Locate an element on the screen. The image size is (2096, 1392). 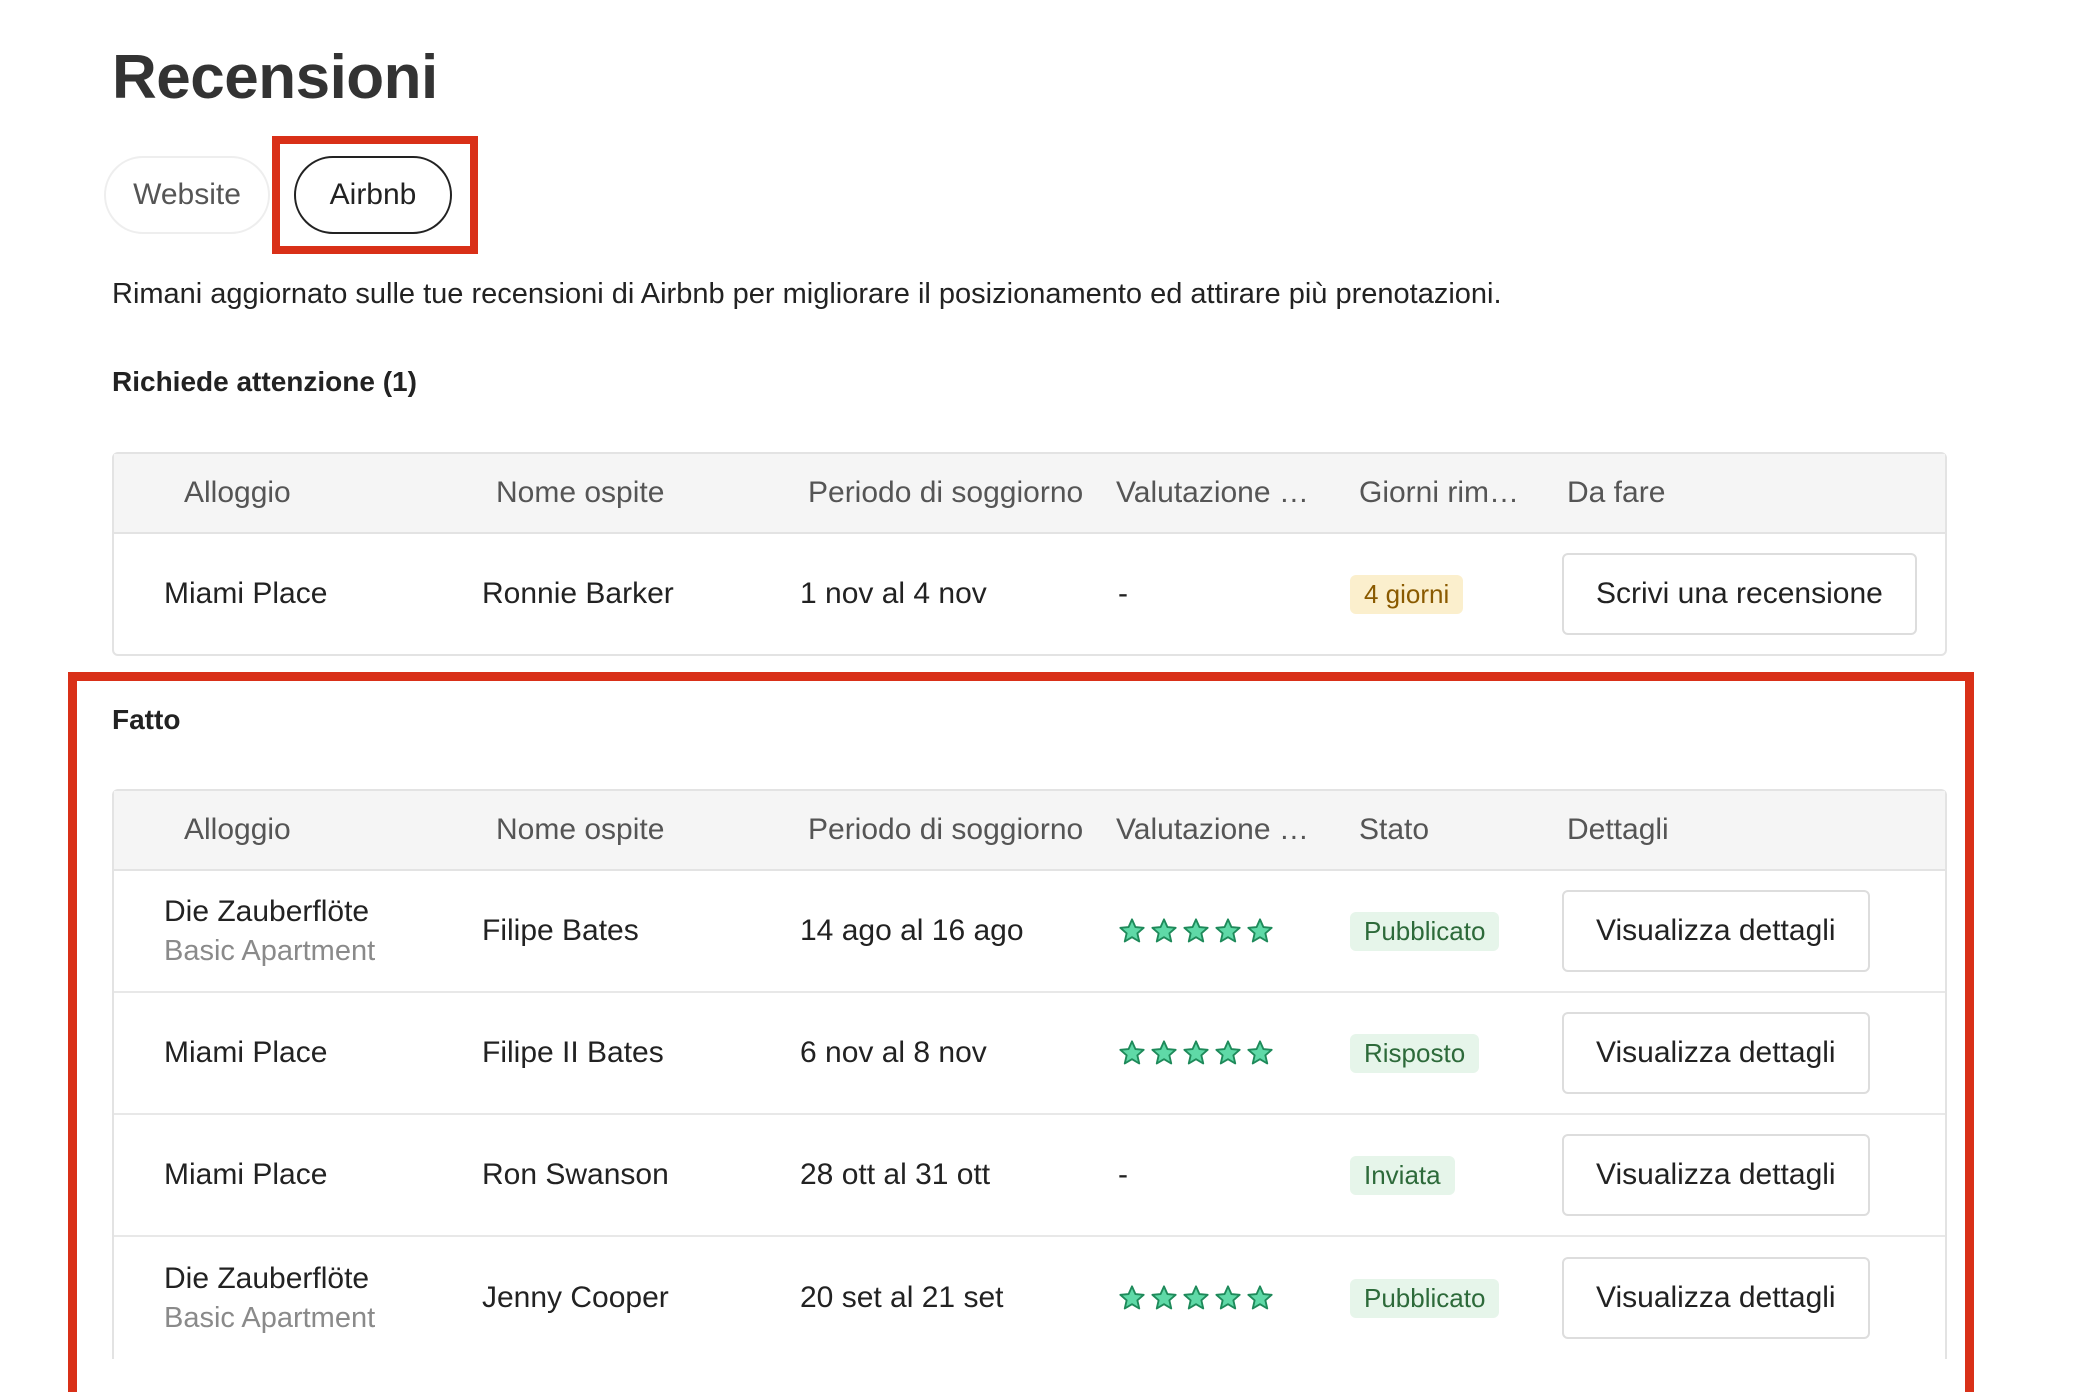
page-title: Recensioni is located at coordinates (275, 77).